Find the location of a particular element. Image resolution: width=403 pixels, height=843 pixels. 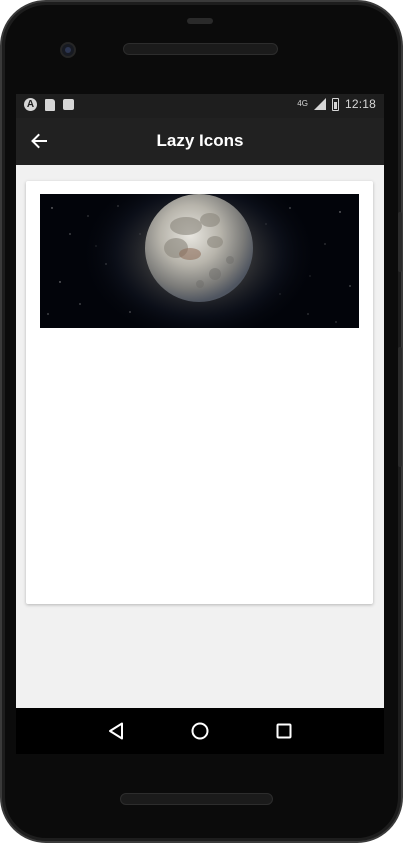

triangle-back-icon is located at coordinates (116, 731).